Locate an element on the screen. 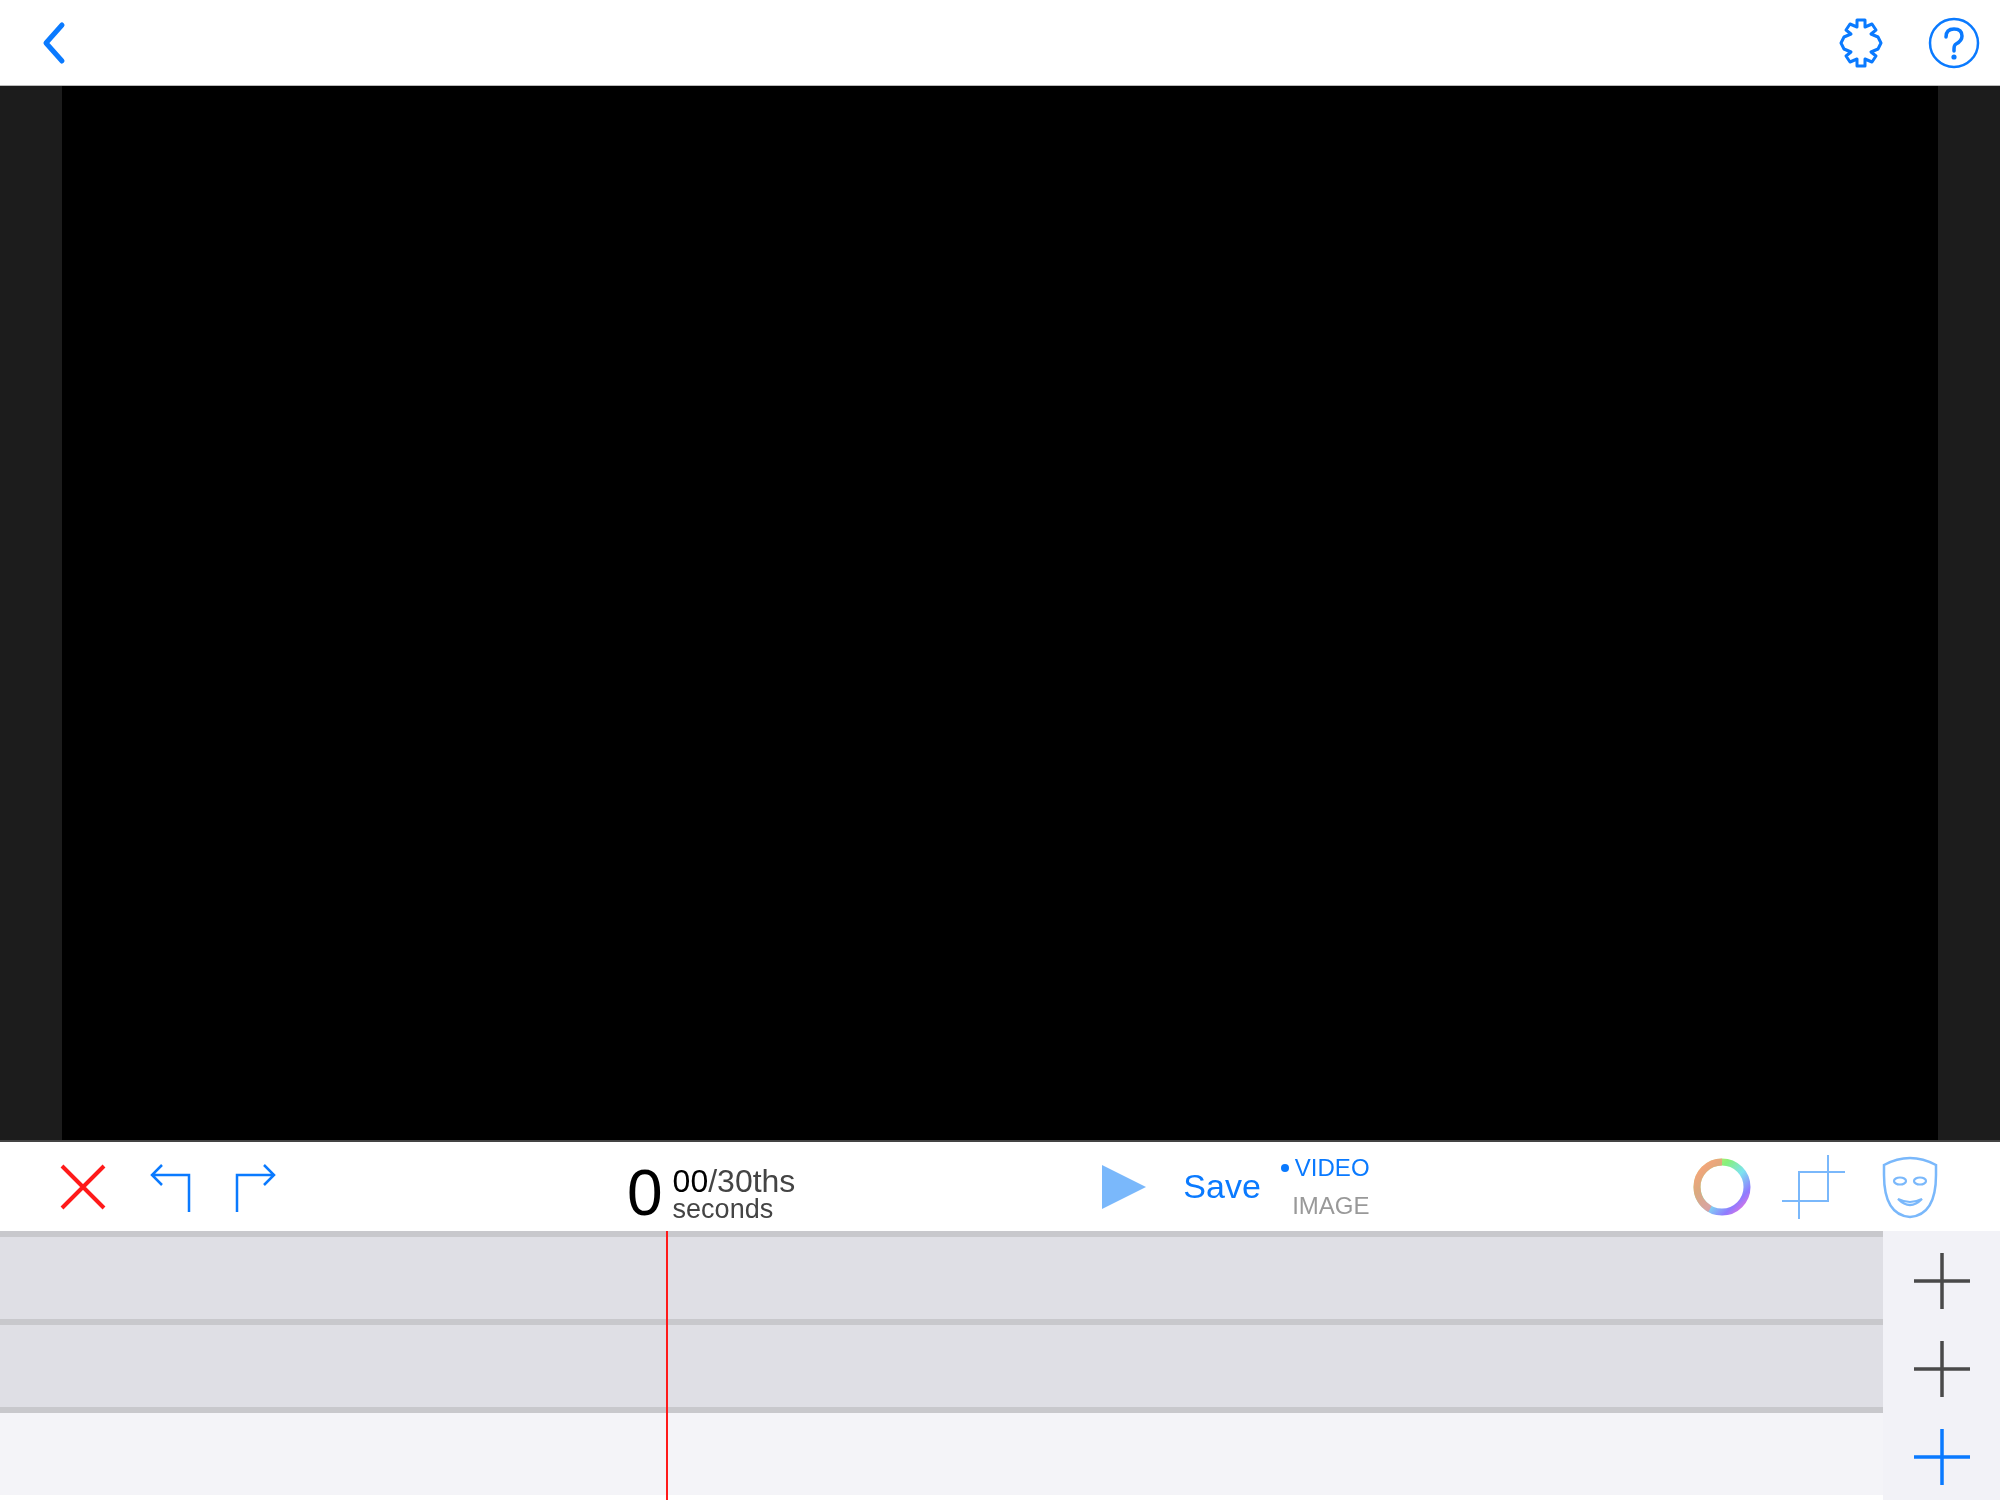  play-icon is located at coordinates (1124, 1186).